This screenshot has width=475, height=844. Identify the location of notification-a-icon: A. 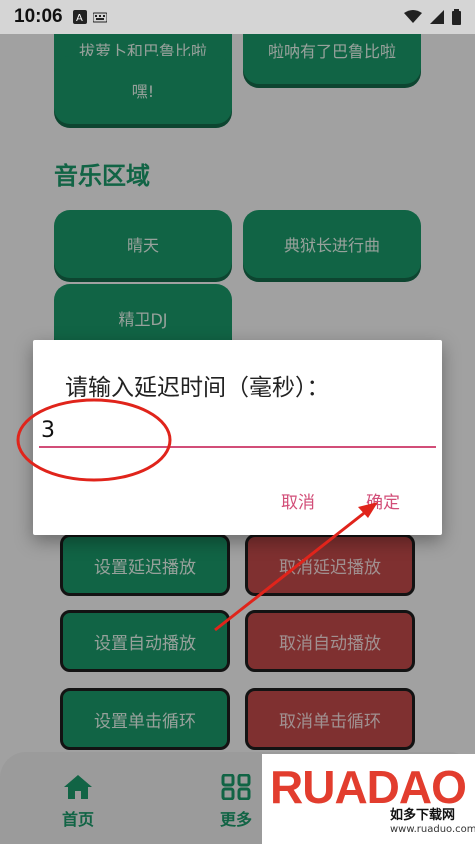
(79, 17).